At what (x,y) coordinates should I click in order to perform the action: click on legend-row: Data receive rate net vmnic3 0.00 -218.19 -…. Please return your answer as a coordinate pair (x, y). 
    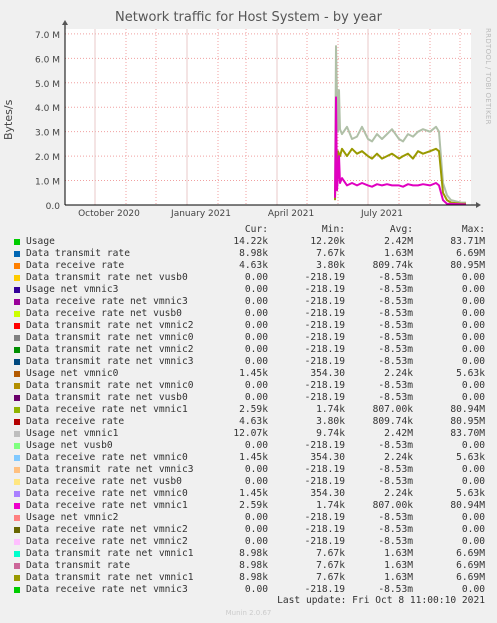
    Looking at the image, I should click on (248, 302).